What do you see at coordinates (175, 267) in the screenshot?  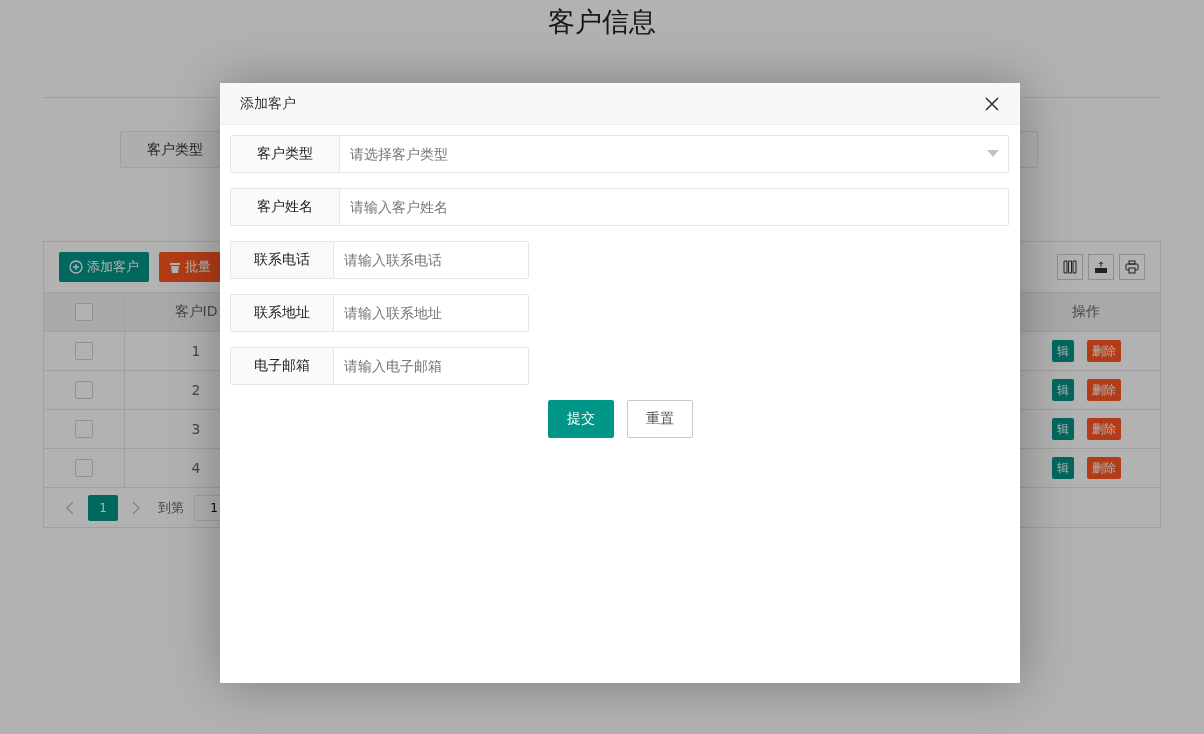 I see `trash-icon` at bounding box center [175, 267].